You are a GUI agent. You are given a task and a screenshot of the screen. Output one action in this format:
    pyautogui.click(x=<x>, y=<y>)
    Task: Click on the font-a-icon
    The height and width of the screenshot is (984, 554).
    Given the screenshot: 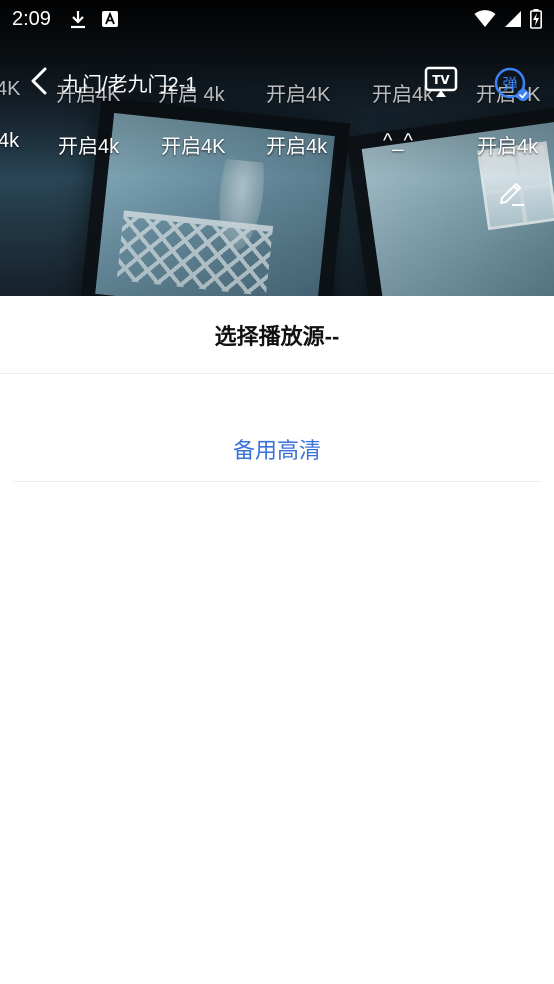 What is the action you would take?
    pyautogui.click(x=109, y=19)
    